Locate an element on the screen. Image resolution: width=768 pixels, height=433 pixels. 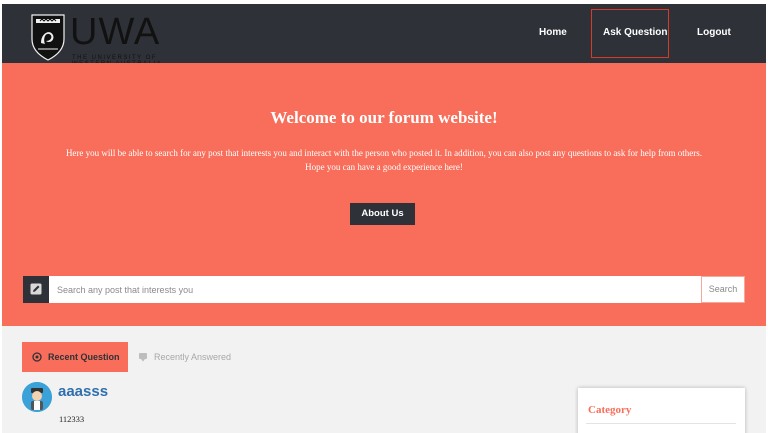
about-us-button: About Us is located at coordinates (382, 214).